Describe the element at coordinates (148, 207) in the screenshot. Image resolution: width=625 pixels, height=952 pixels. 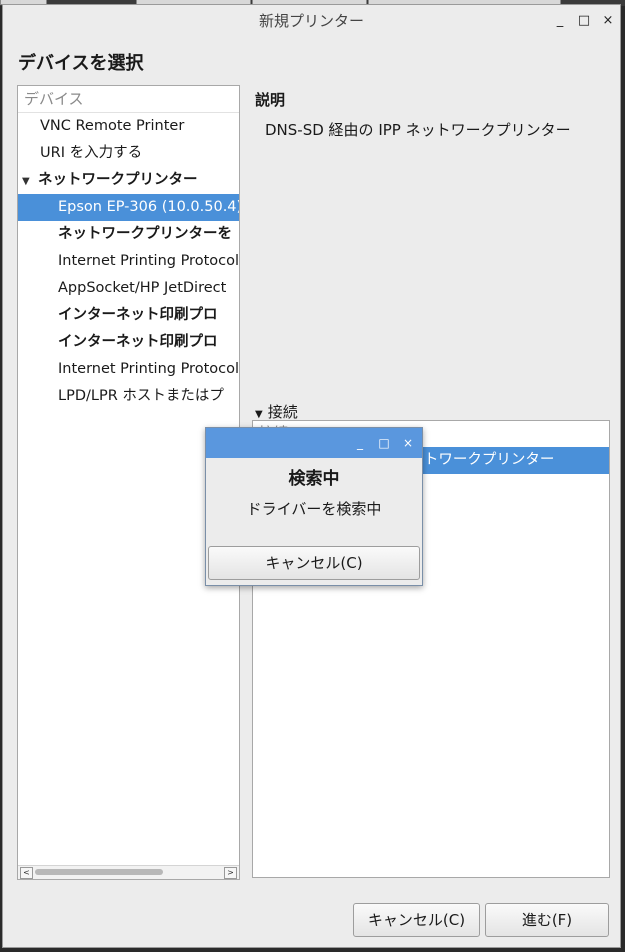
I see `device-list-item-label: Epson EP-306 (10.0.50.4)` at that location.